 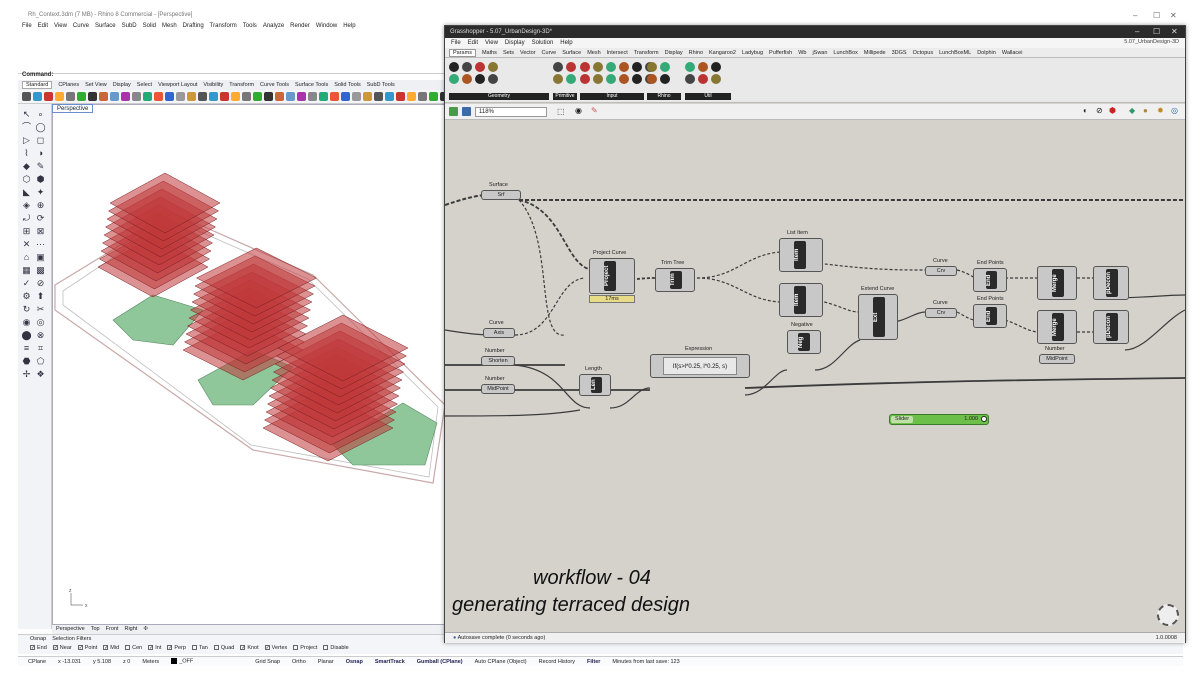 What do you see at coordinates (26, 361) in the screenshot?
I see `sidebar-tool-icon: ⬣` at bounding box center [26, 361].